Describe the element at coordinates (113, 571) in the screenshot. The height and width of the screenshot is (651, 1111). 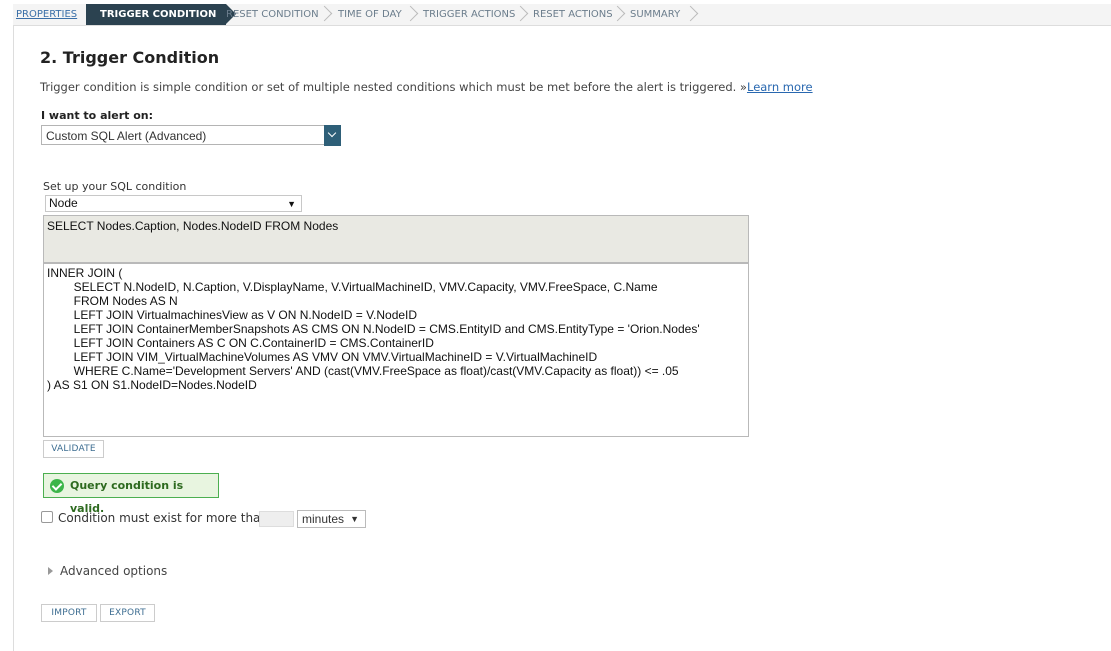
I see `advanced-options-toggle: Advanced options` at that location.